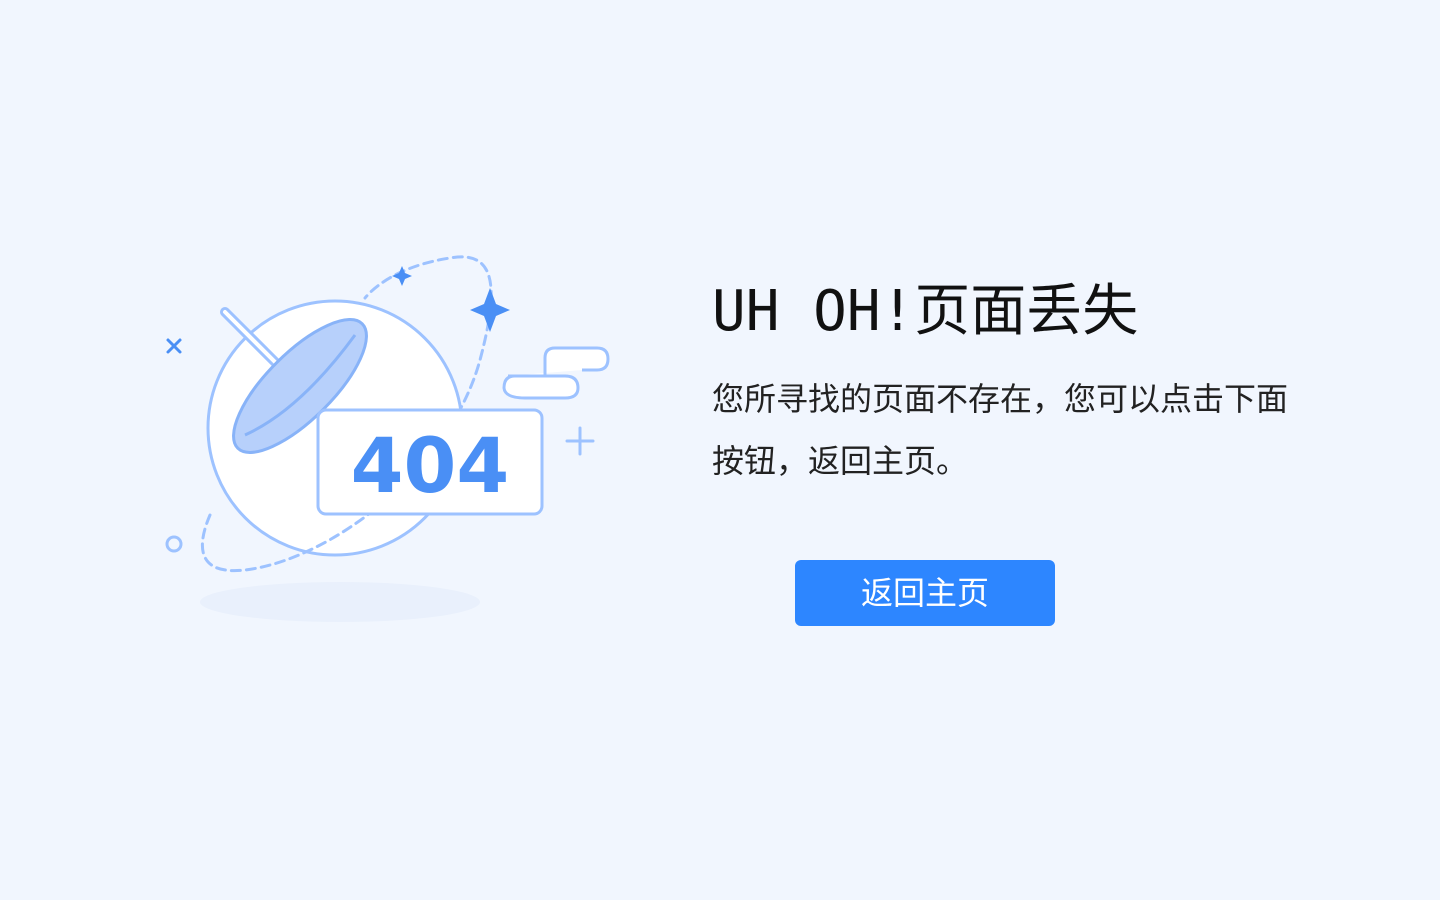 This screenshot has height=900, width=1440. Describe the element at coordinates (1000, 430) in the screenshot. I see `error-message: 您所寻找的页面不存在，您可以点击下面按钮，返回主页。` at that location.